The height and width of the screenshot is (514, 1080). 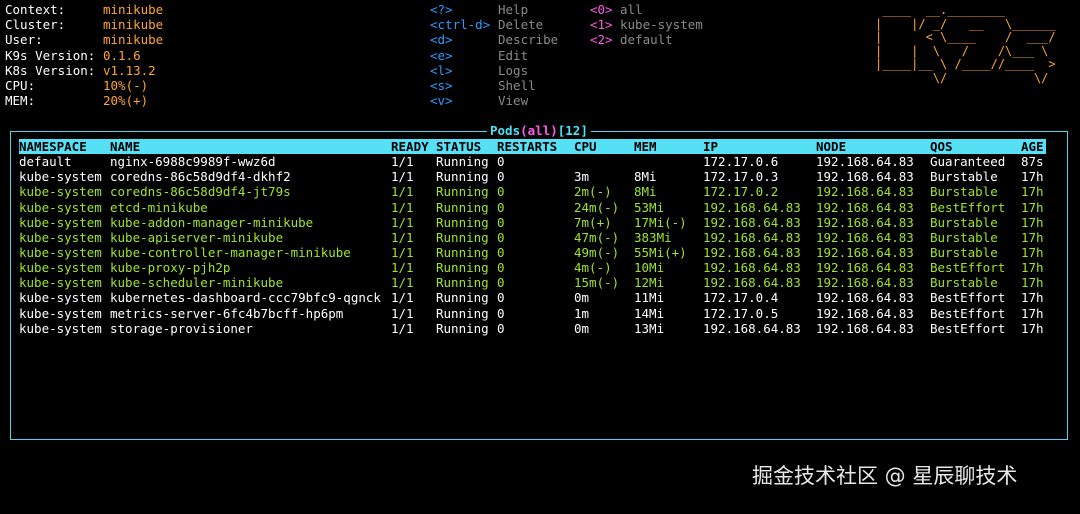 What do you see at coordinates (597, 237) in the screenshot?
I see `table-cell: 47m(-)` at bounding box center [597, 237].